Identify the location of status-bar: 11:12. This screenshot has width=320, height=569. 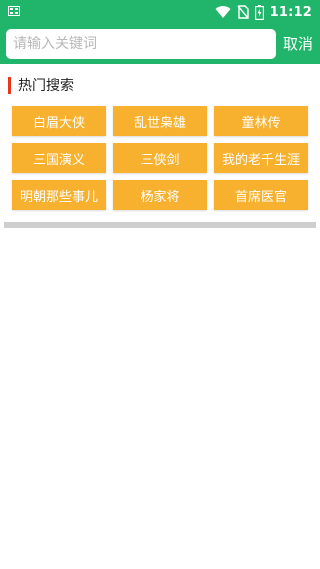
(160, 12).